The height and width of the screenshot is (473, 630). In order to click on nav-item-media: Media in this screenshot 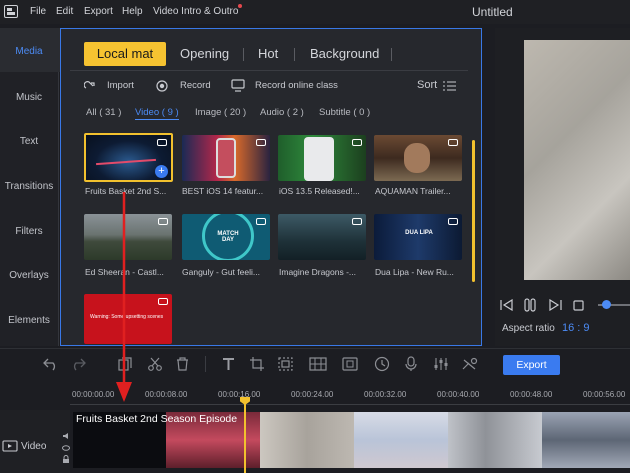, I will do `click(29, 51)`.